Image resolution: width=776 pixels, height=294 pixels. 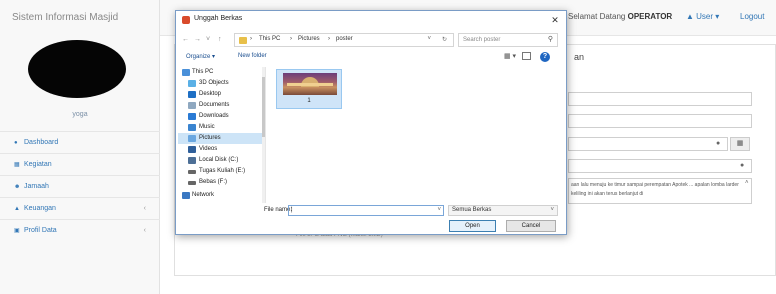 What do you see at coordinates (214, 116) in the screenshot?
I see `tree-item-label: Downloads` at bounding box center [214, 116].